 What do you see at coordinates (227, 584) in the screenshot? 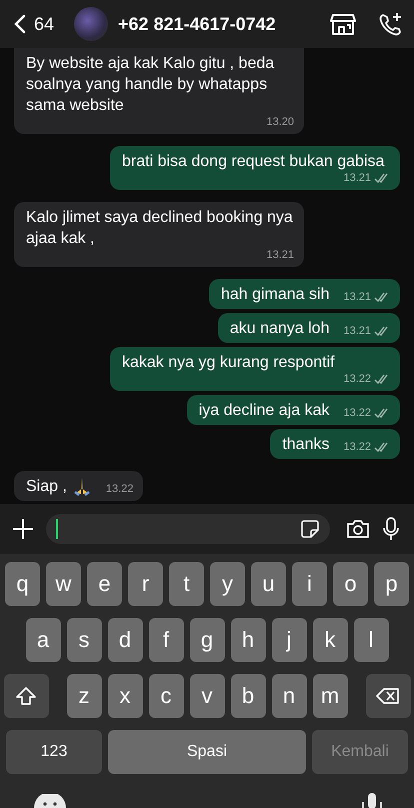
I see `keyboard-key: y` at bounding box center [227, 584].